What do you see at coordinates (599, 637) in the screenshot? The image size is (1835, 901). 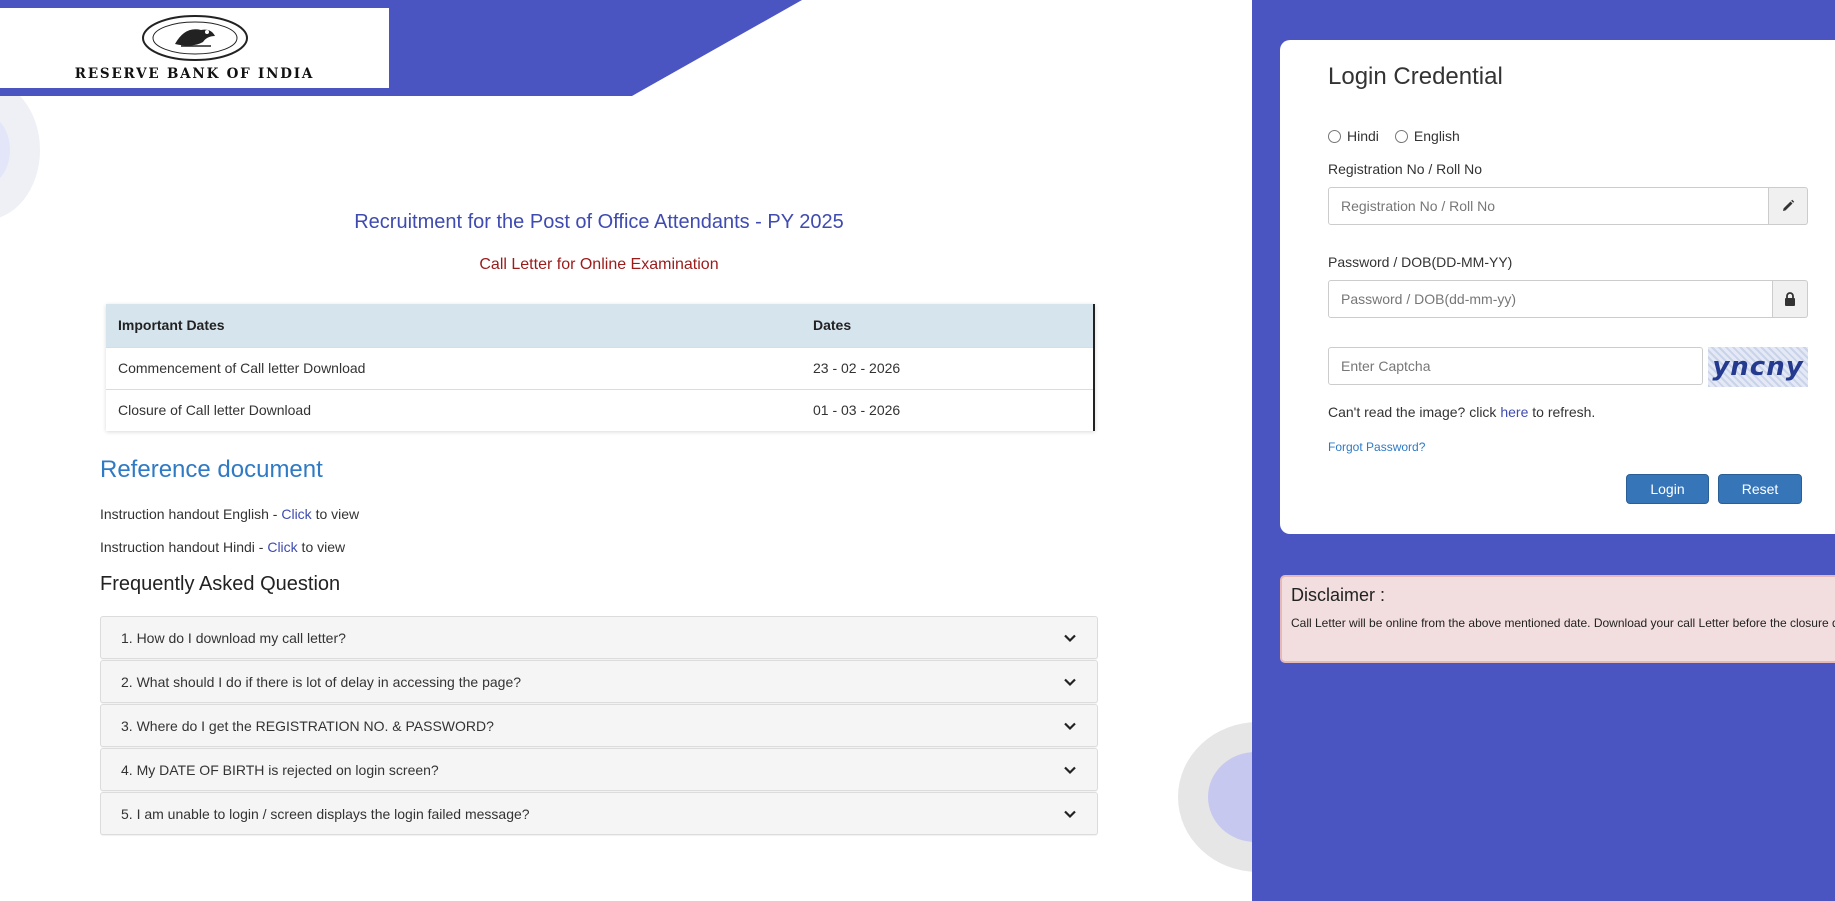 I see `faq-item: 1. How do I download my call letter?` at bounding box center [599, 637].